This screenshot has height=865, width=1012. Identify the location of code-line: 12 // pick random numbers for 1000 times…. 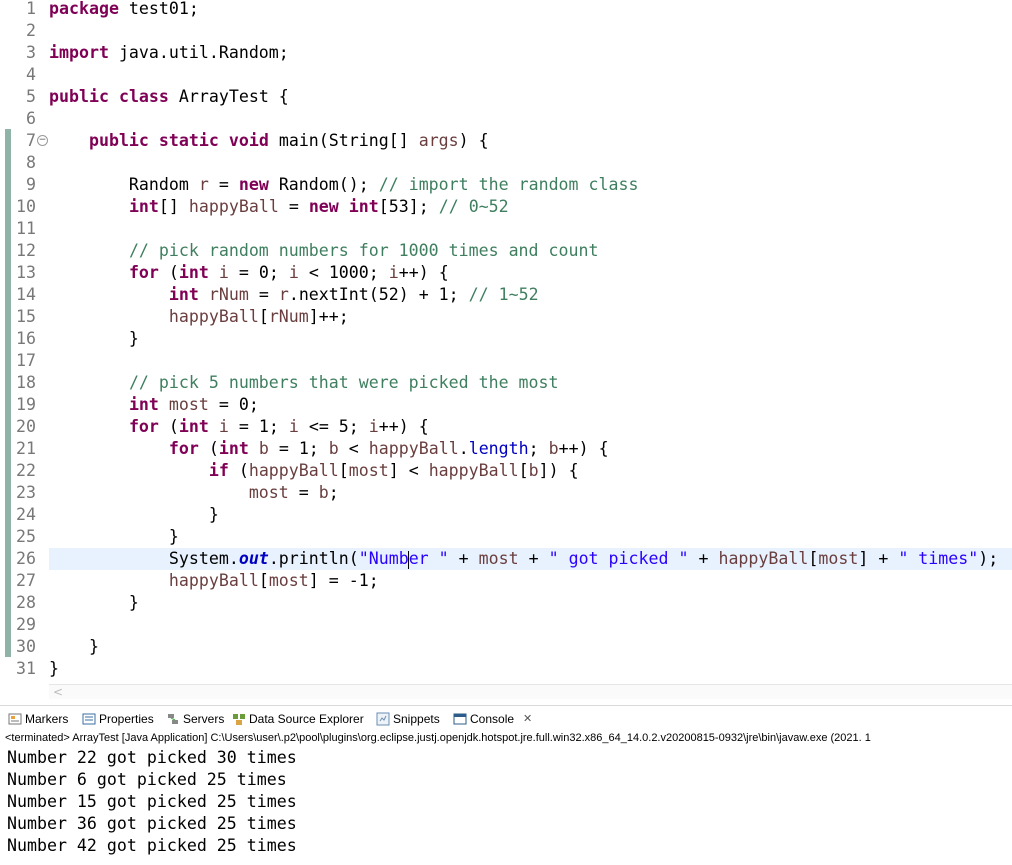
(506, 251).